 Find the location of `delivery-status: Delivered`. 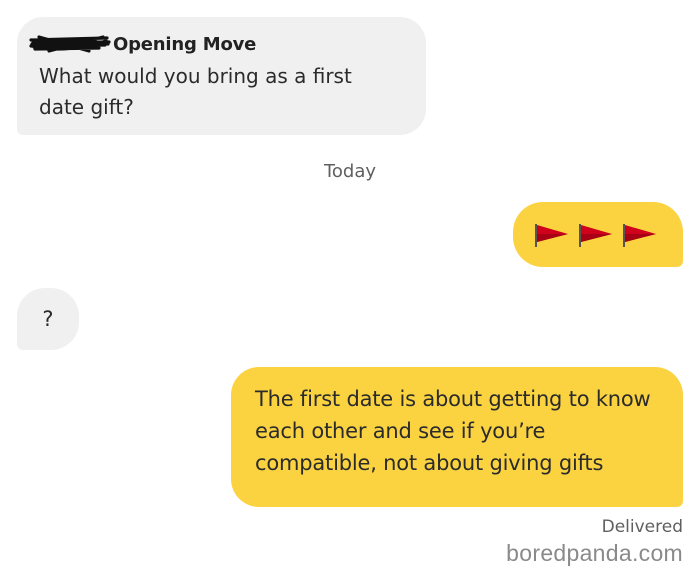

delivery-status: Delivered is located at coordinates (642, 527).